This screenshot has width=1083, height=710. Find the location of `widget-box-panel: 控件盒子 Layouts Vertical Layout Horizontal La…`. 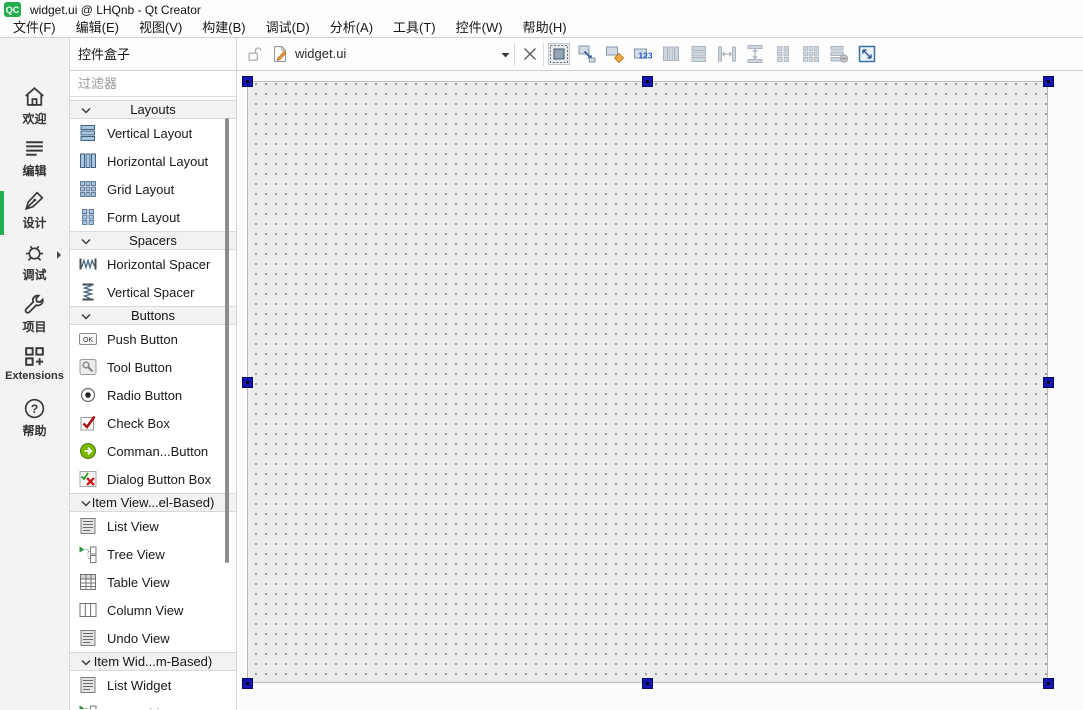

widget-box-panel: 控件盒子 Layouts Vertical Layout Horizontal La… is located at coordinates (153, 374).